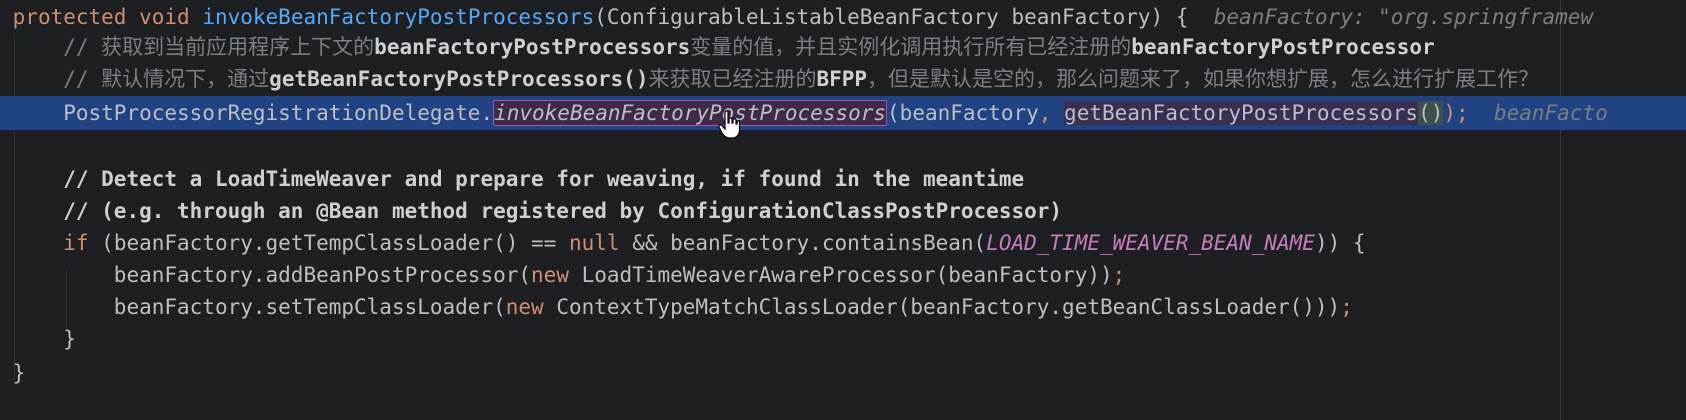  What do you see at coordinates (963, 113) in the screenshot?
I see `code-token: (beanFactory` at bounding box center [963, 113].